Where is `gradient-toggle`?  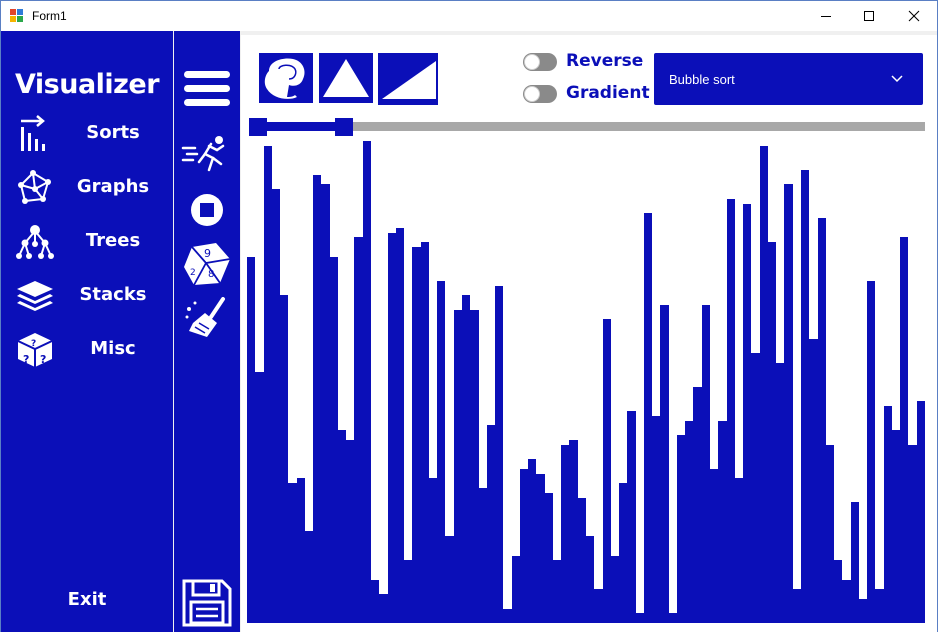
gradient-toggle is located at coordinates (540, 94).